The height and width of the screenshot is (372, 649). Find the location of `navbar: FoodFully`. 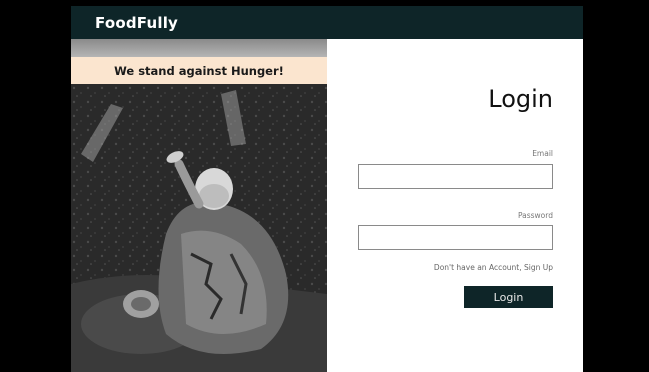

navbar: FoodFully is located at coordinates (327, 22).